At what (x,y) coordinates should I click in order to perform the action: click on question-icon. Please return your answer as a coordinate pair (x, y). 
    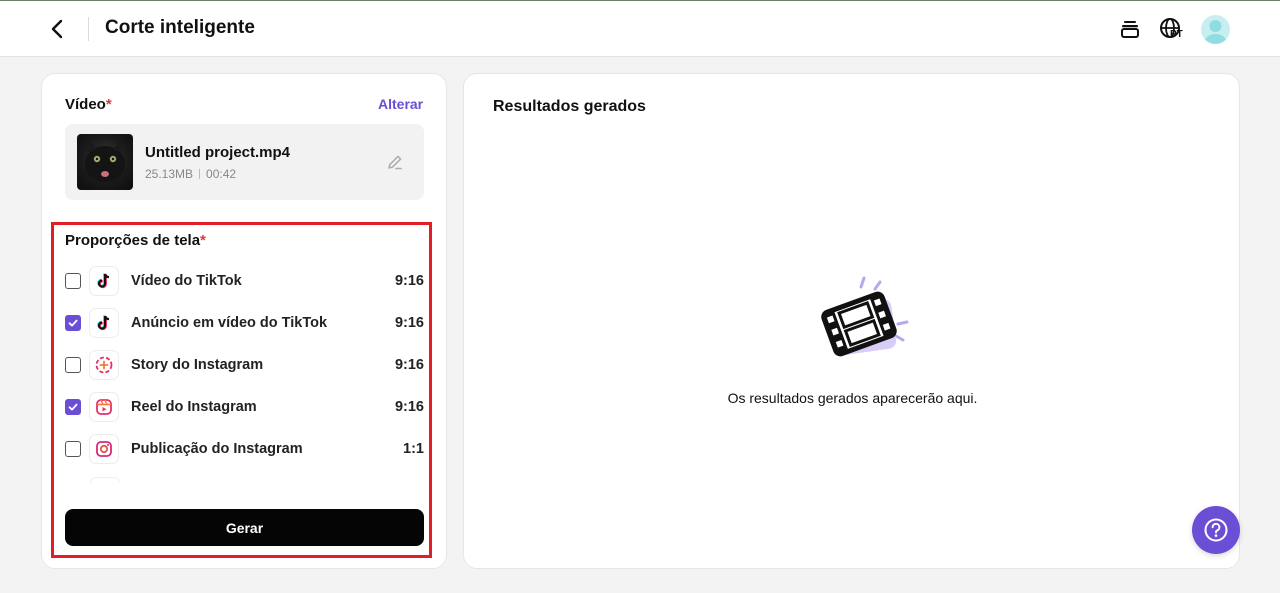
    Looking at the image, I should click on (1216, 530).